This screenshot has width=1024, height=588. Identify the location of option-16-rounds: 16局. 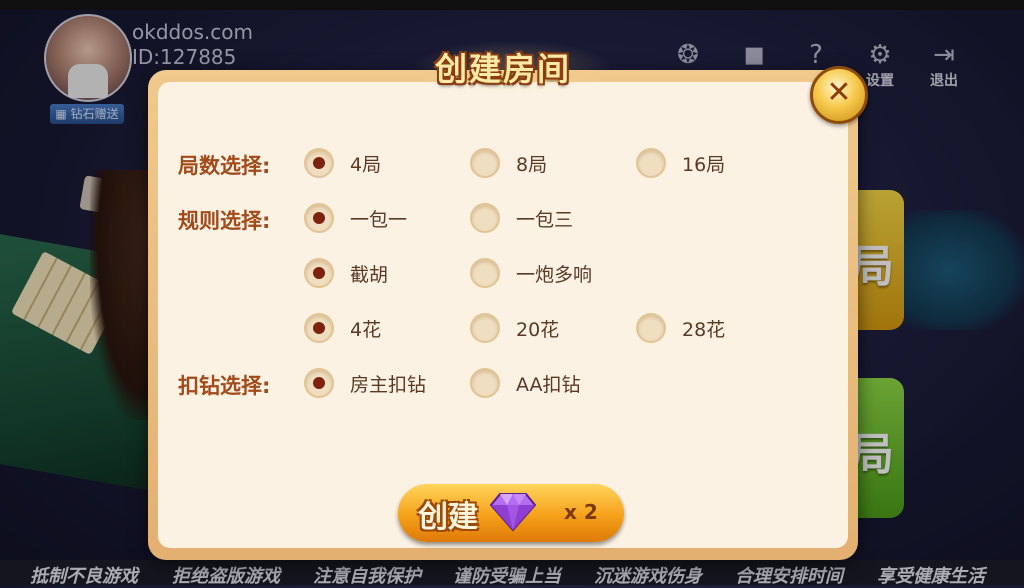
(680, 163).